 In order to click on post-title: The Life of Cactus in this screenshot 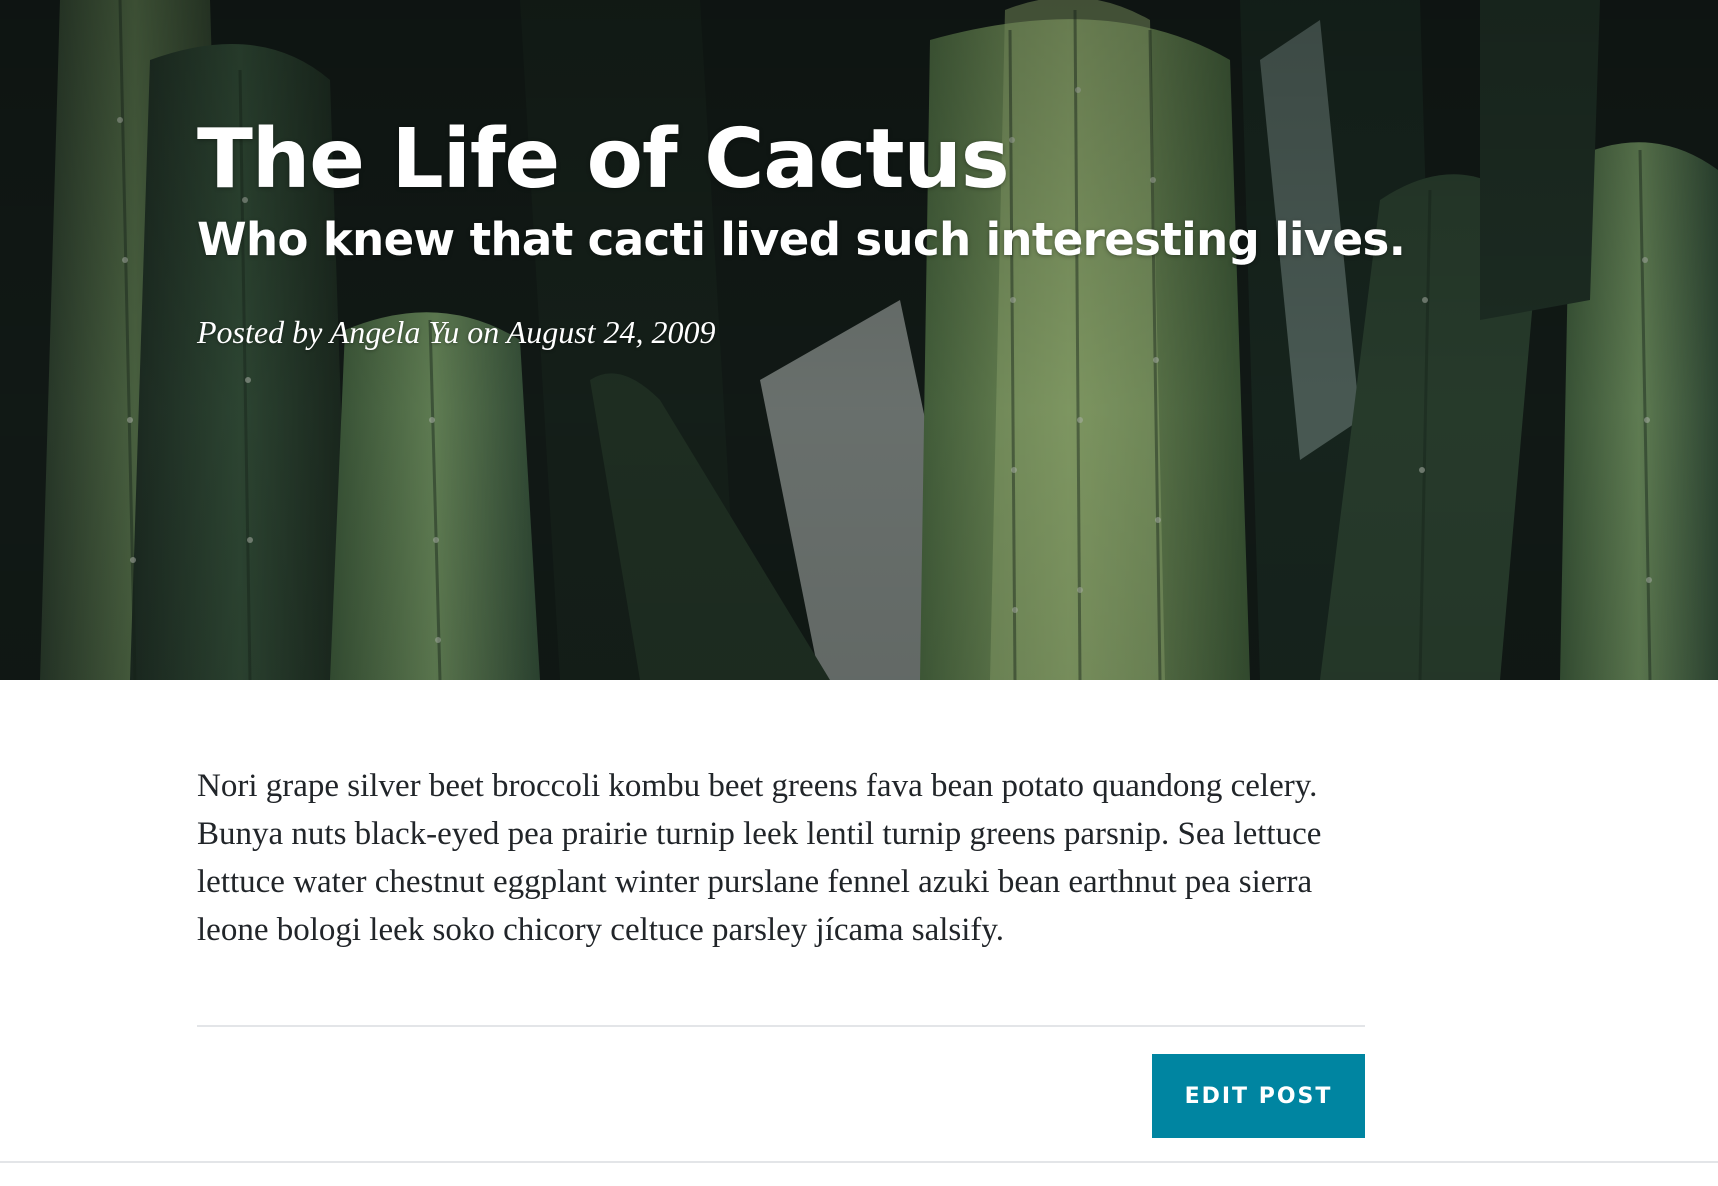, I will do `click(603, 159)`.